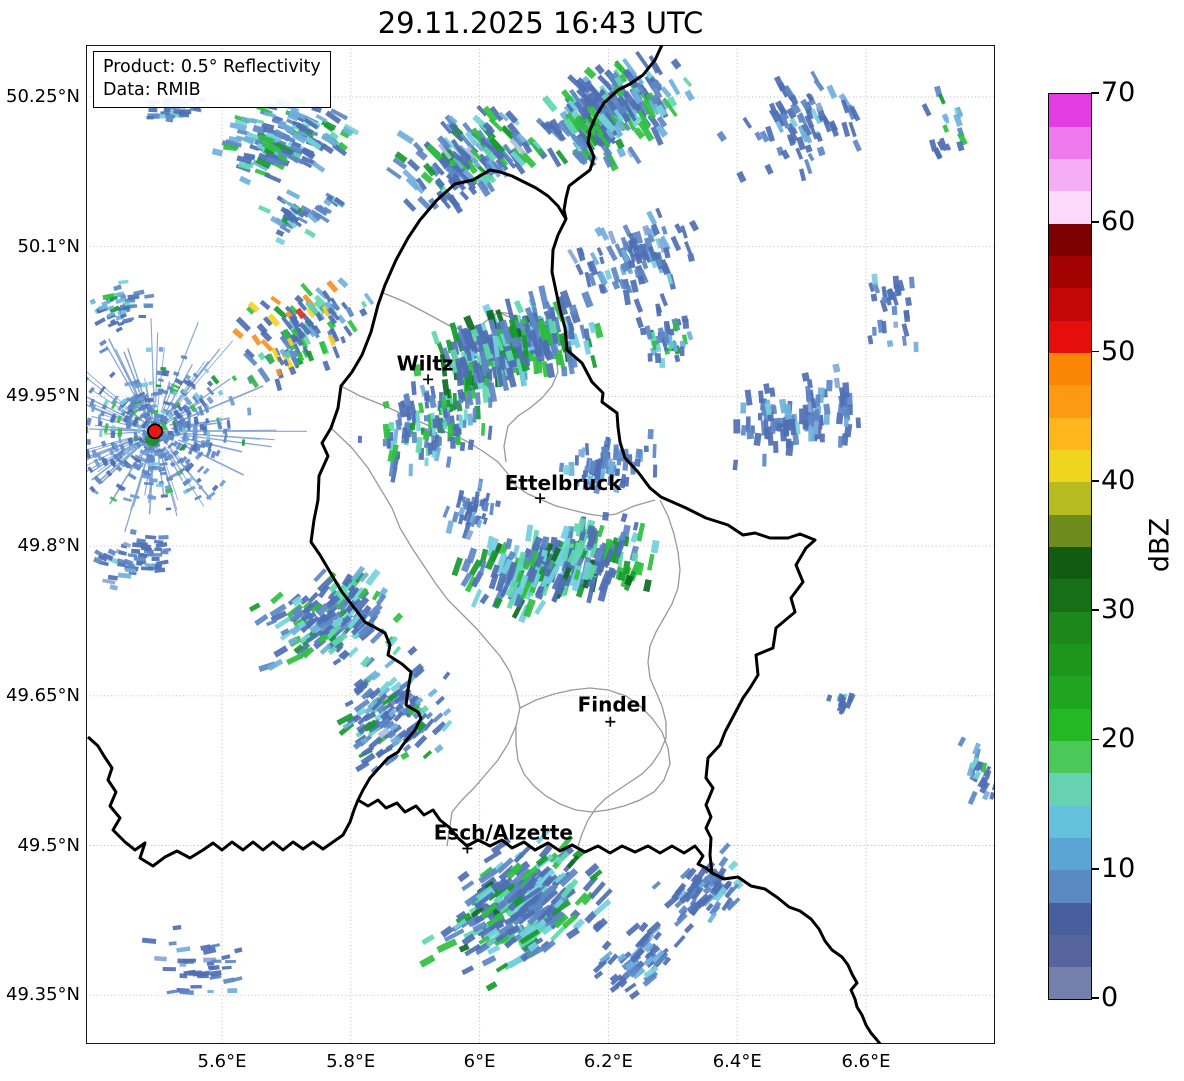  What do you see at coordinates (1118, 739) in the screenshot?
I see `colorbar-tick-label: 20` at bounding box center [1118, 739].